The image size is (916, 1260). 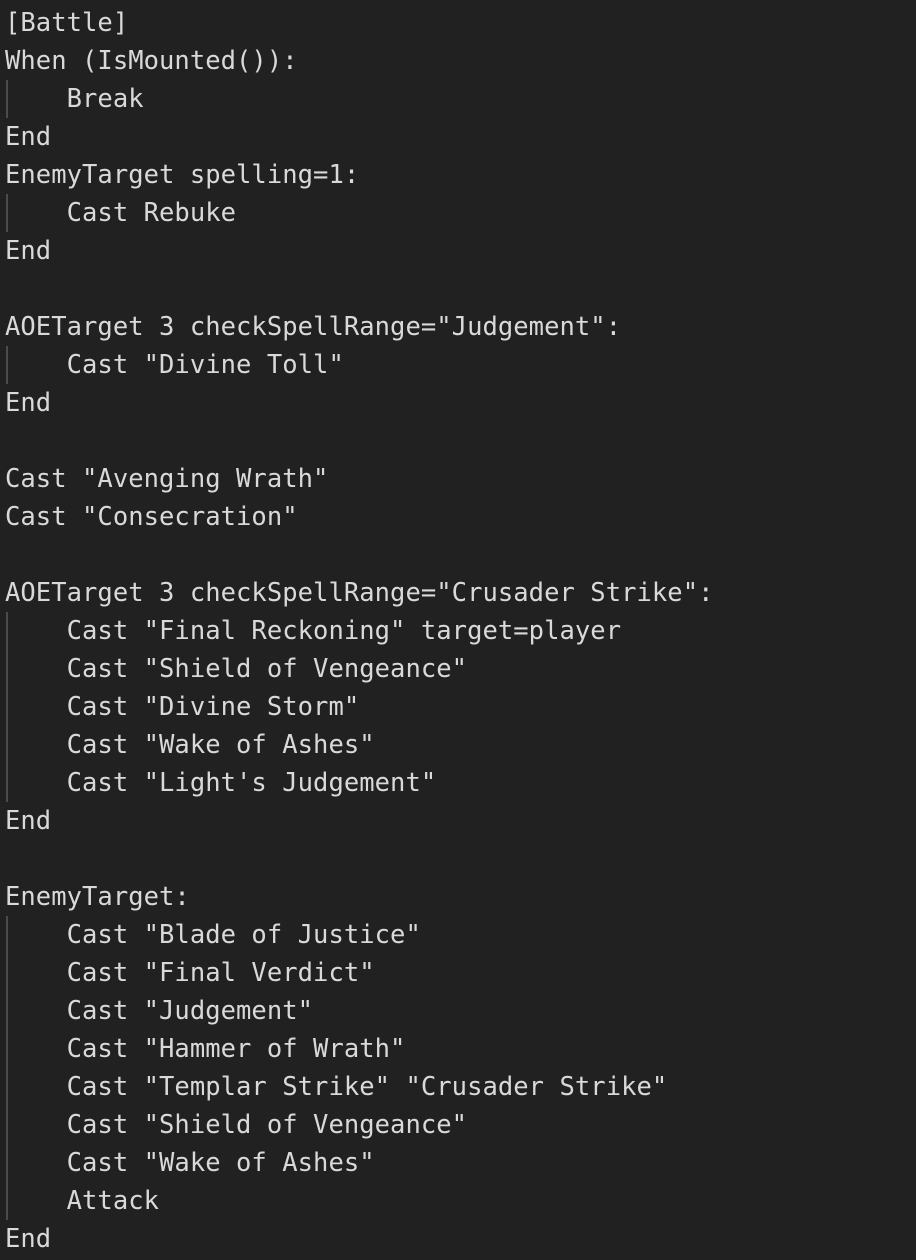 I want to click on code-line-text: Break, so click(x=74, y=99).